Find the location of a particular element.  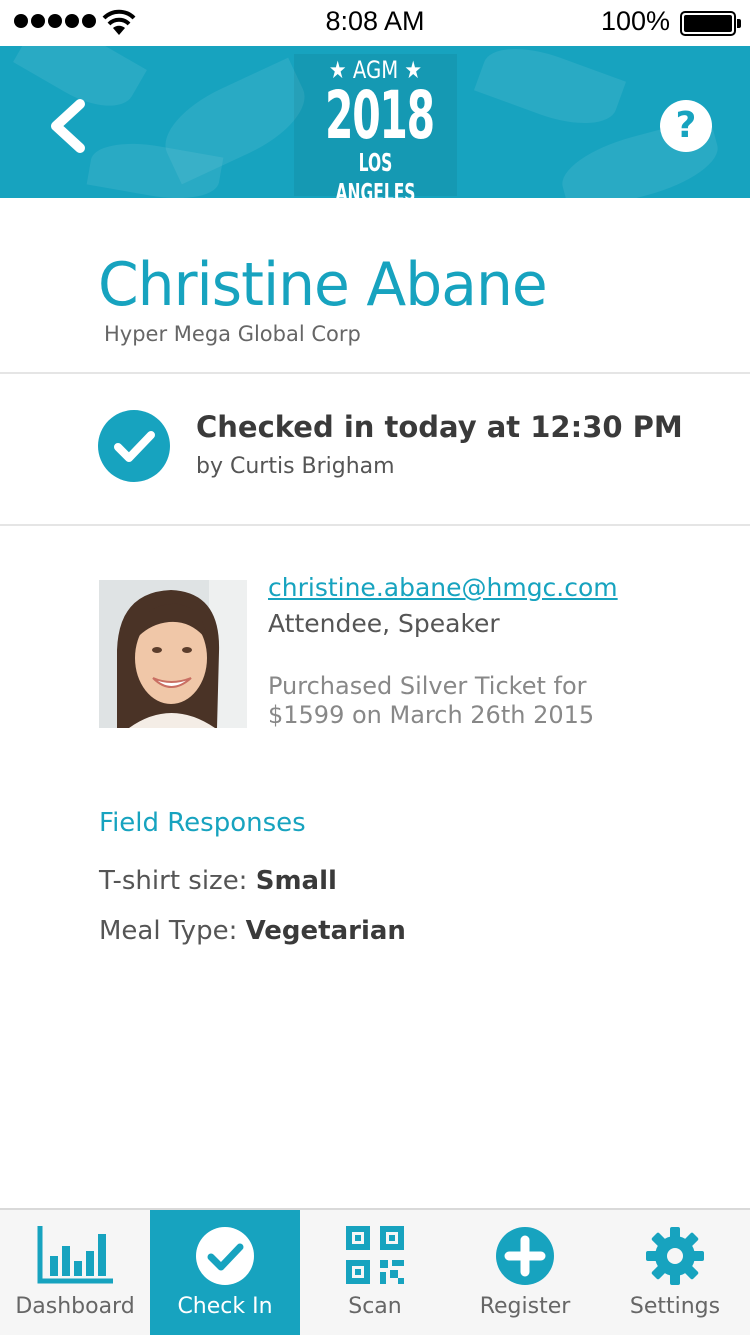

checkmark-icon is located at coordinates (225, 1256).